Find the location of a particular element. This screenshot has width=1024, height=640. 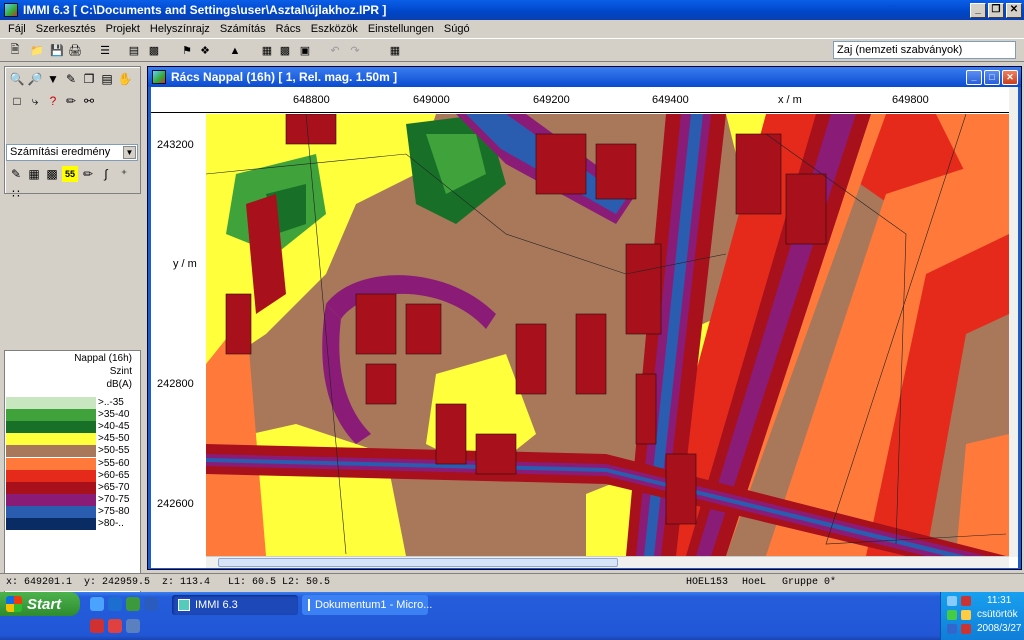

undo-icon: ↶ is located at coordinates (335, 50).